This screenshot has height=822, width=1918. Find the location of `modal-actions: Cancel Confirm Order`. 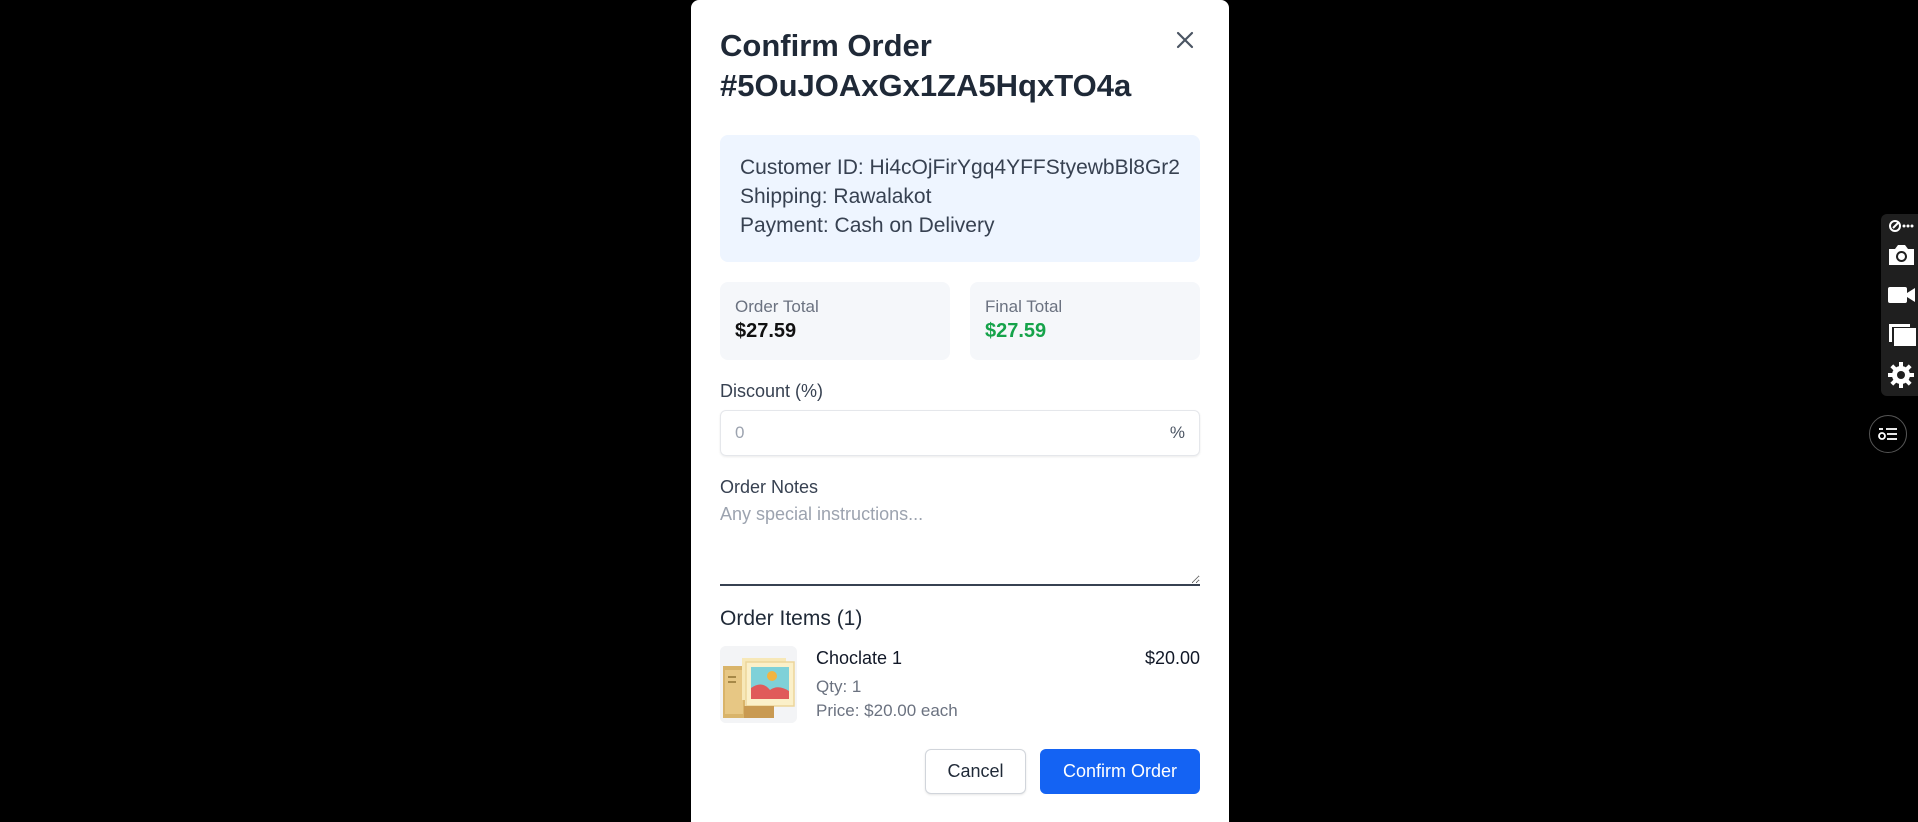

modal-actions: Cancel Confirm Order is located at coordinates (960, 771).